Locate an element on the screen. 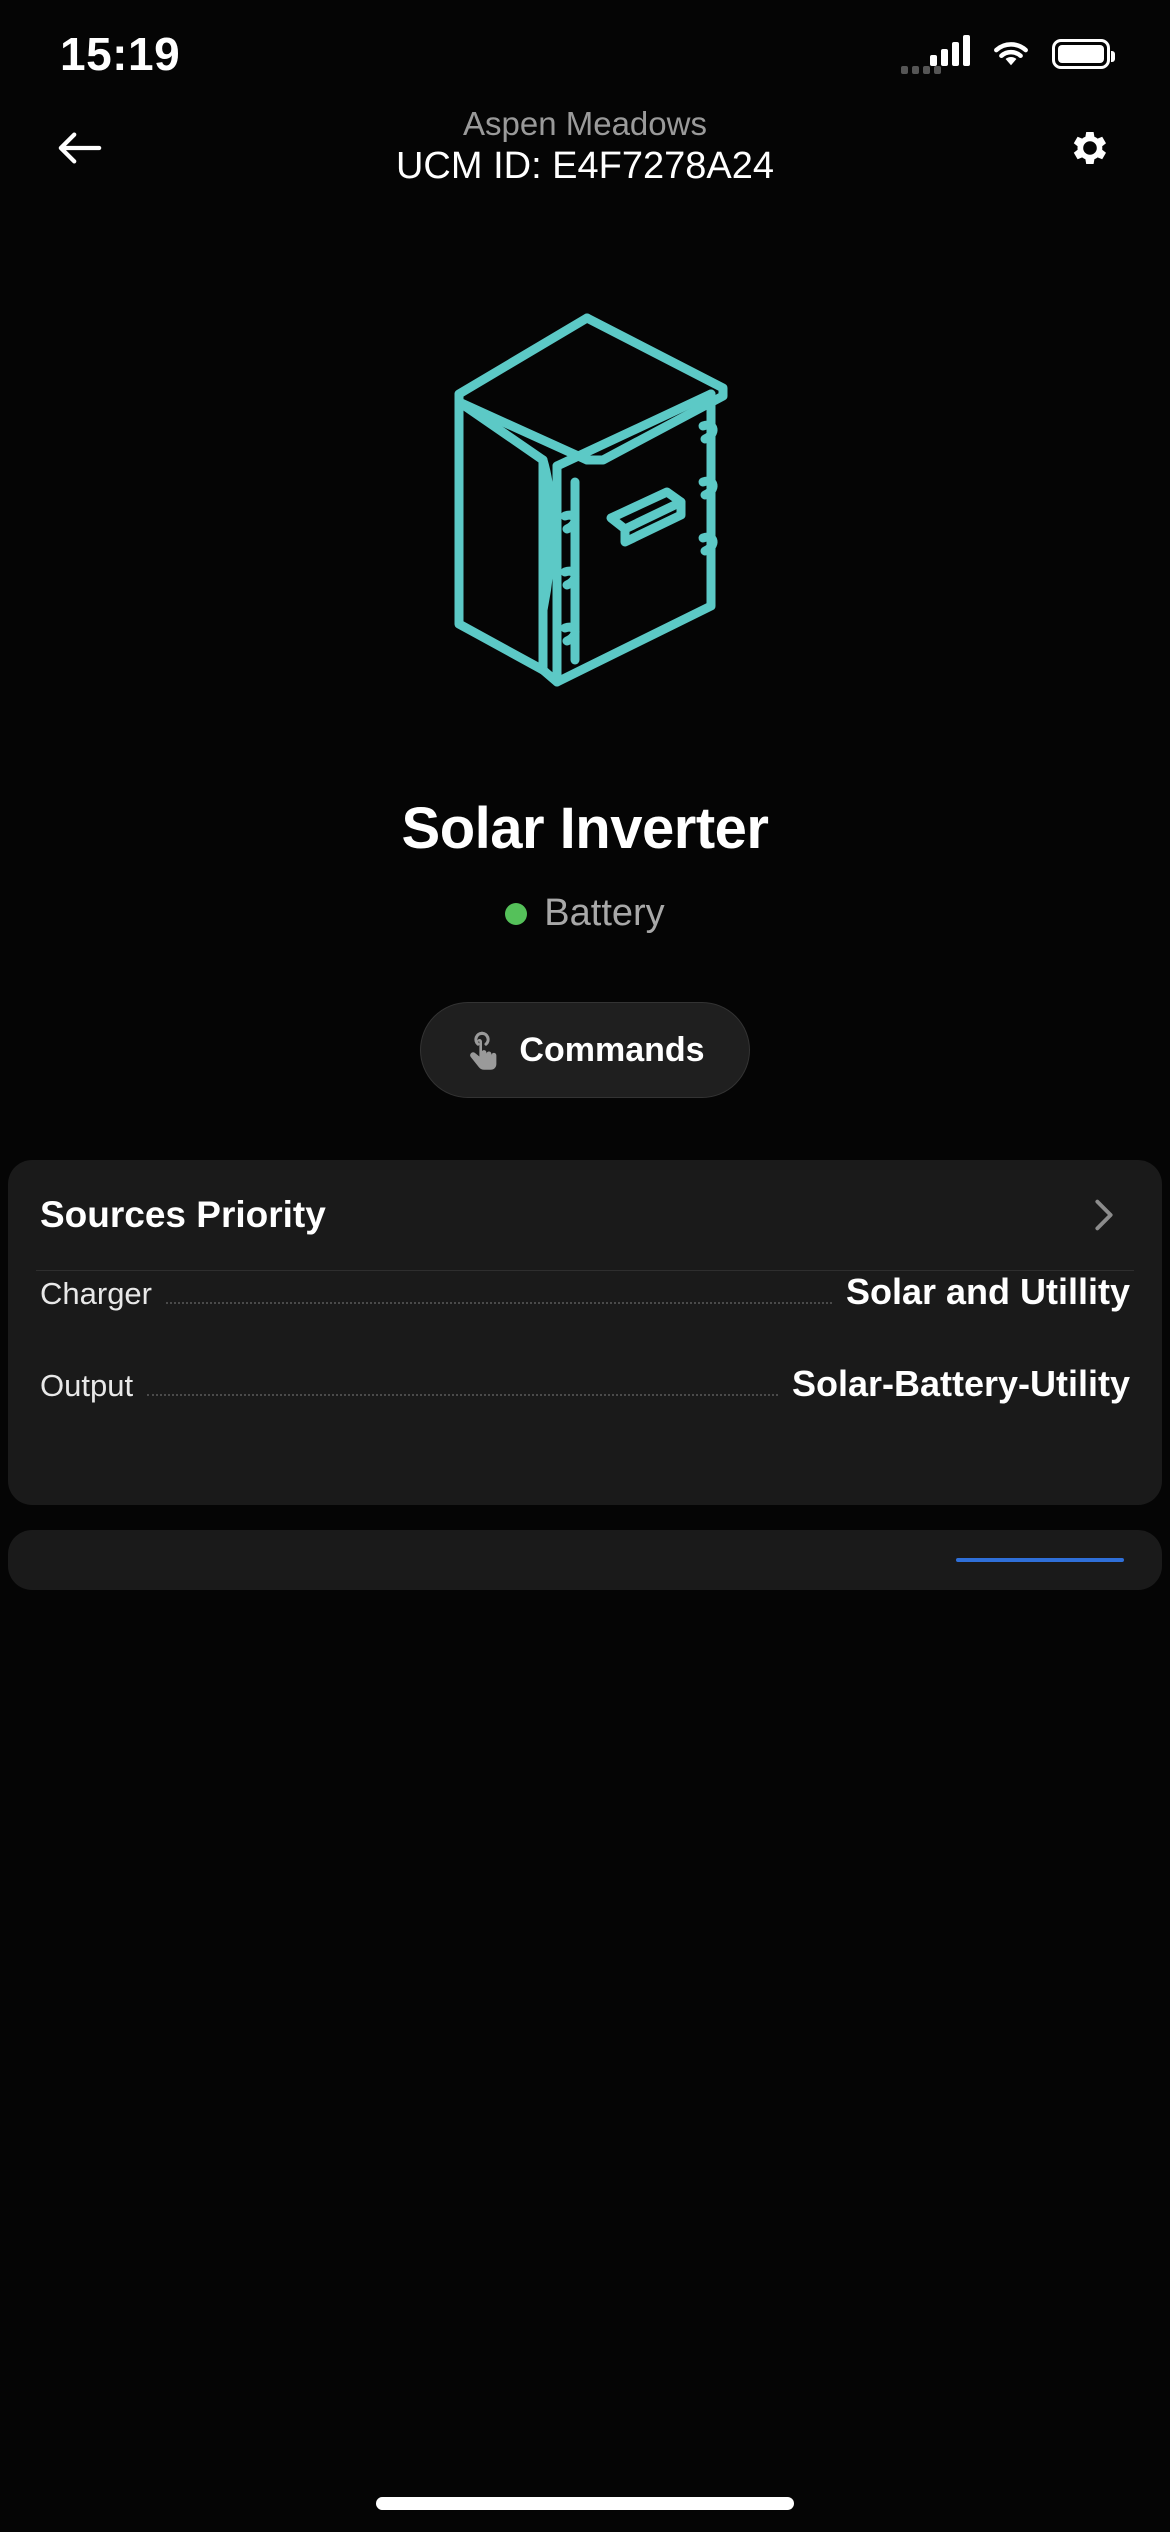  solar-inverter-illustration is located at coordinates (591, 500).